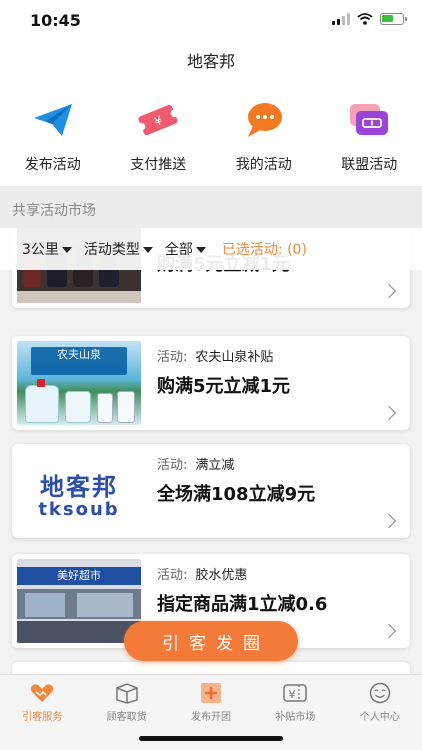  I want to click on product-thumbnail: 地客邦 tksoub, so click(79, 491).